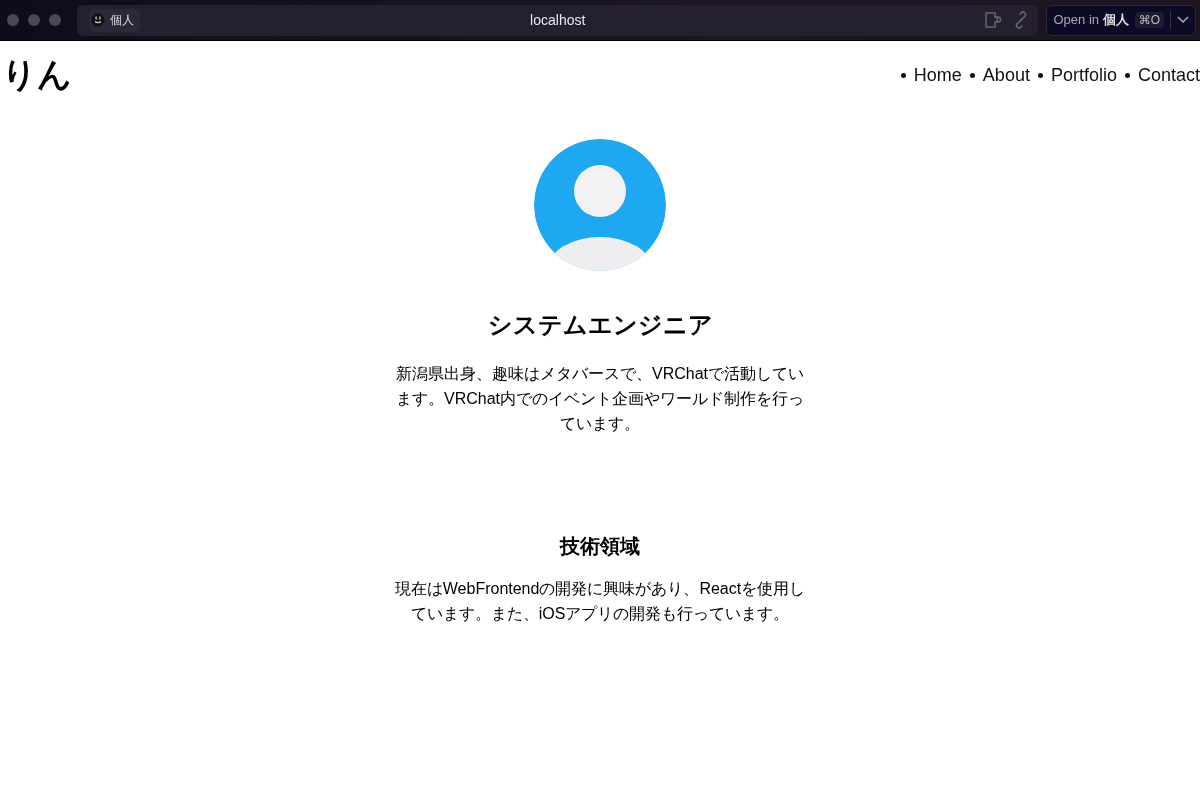 The image size is (1200, 789). Describe the element at coordinates (98, 20) in the screenshot. I see `smiley-icon` at that location.